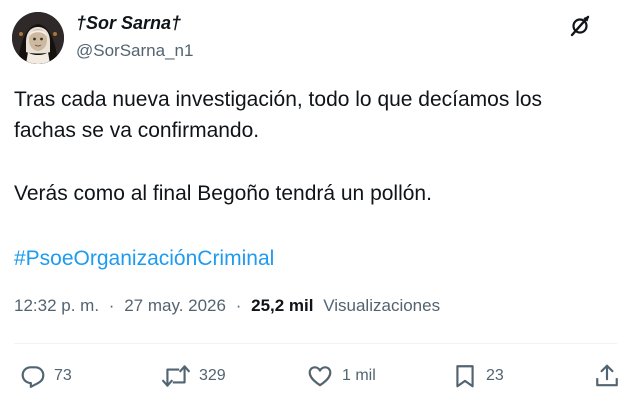 This screenshot has width=631, height=404. I want to click on avatar, so click(38, 38).